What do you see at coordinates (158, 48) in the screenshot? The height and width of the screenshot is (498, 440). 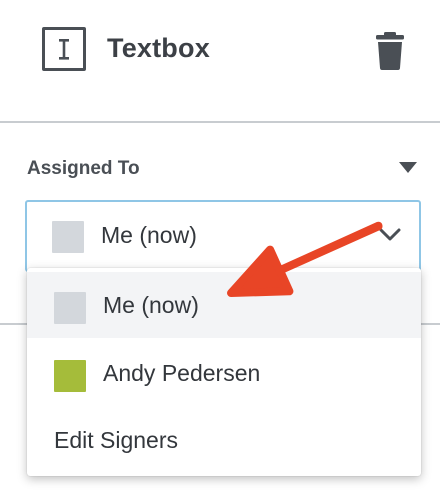 I see `field-type-title: Textbox` at bounding box center [158, 48].